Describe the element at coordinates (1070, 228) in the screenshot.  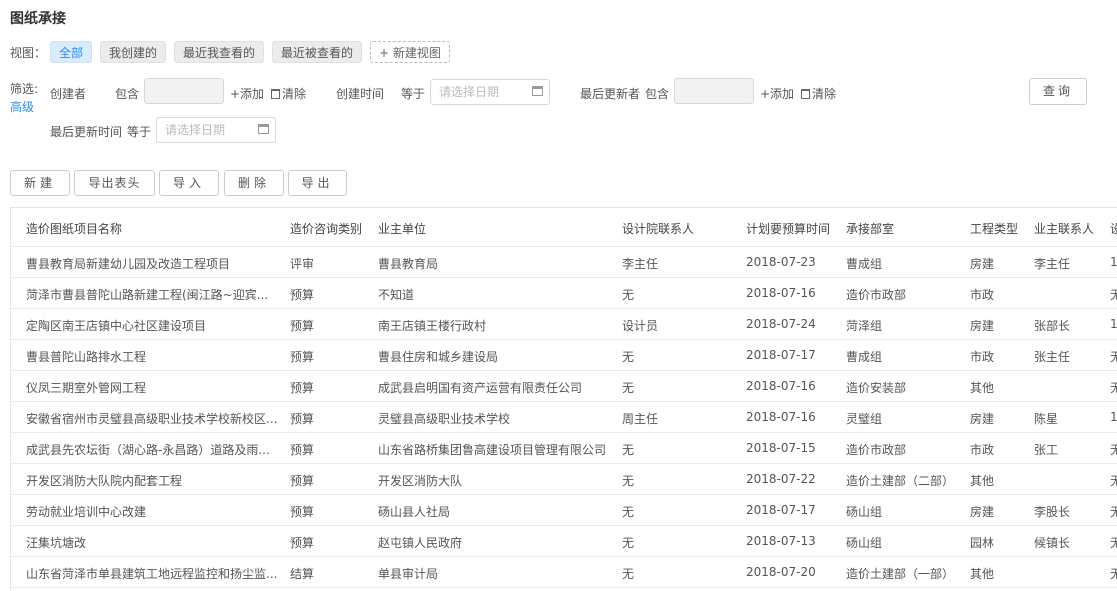
I see `column-header: 业主联系人` at that location.